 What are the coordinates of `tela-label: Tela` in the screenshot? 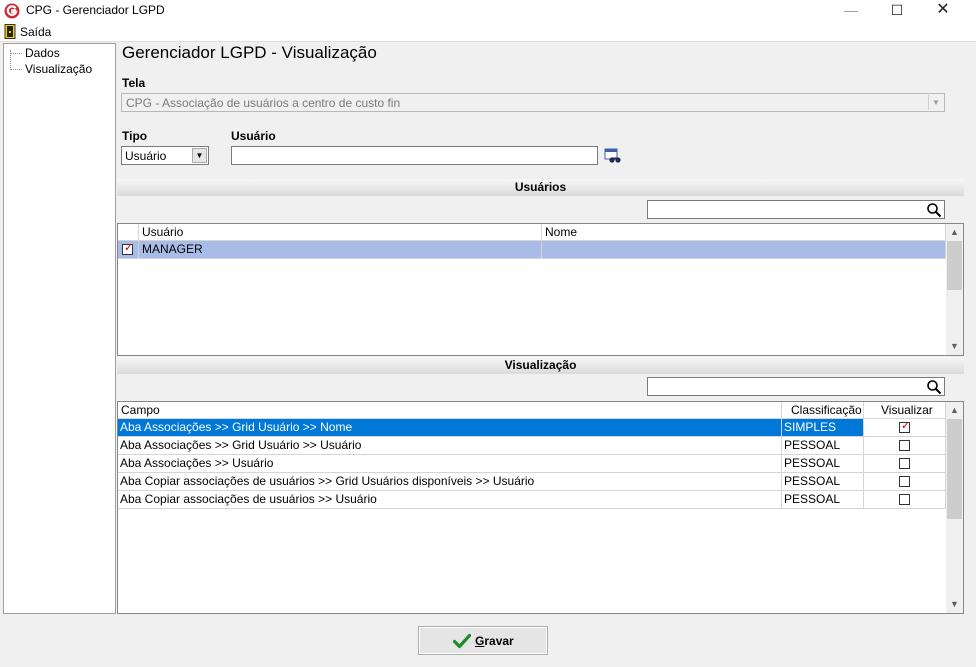 It's located at (134, 83).